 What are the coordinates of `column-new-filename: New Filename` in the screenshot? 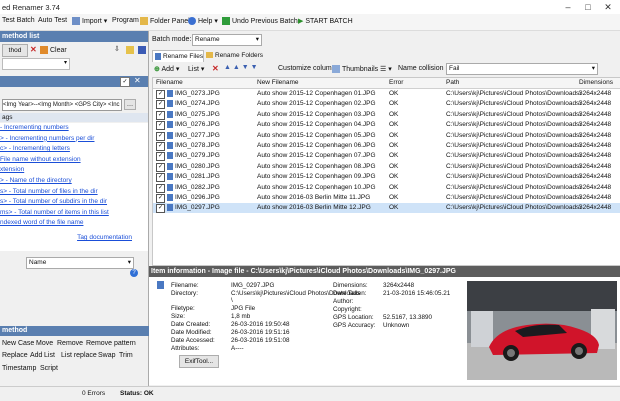 It's located at (278, 82).